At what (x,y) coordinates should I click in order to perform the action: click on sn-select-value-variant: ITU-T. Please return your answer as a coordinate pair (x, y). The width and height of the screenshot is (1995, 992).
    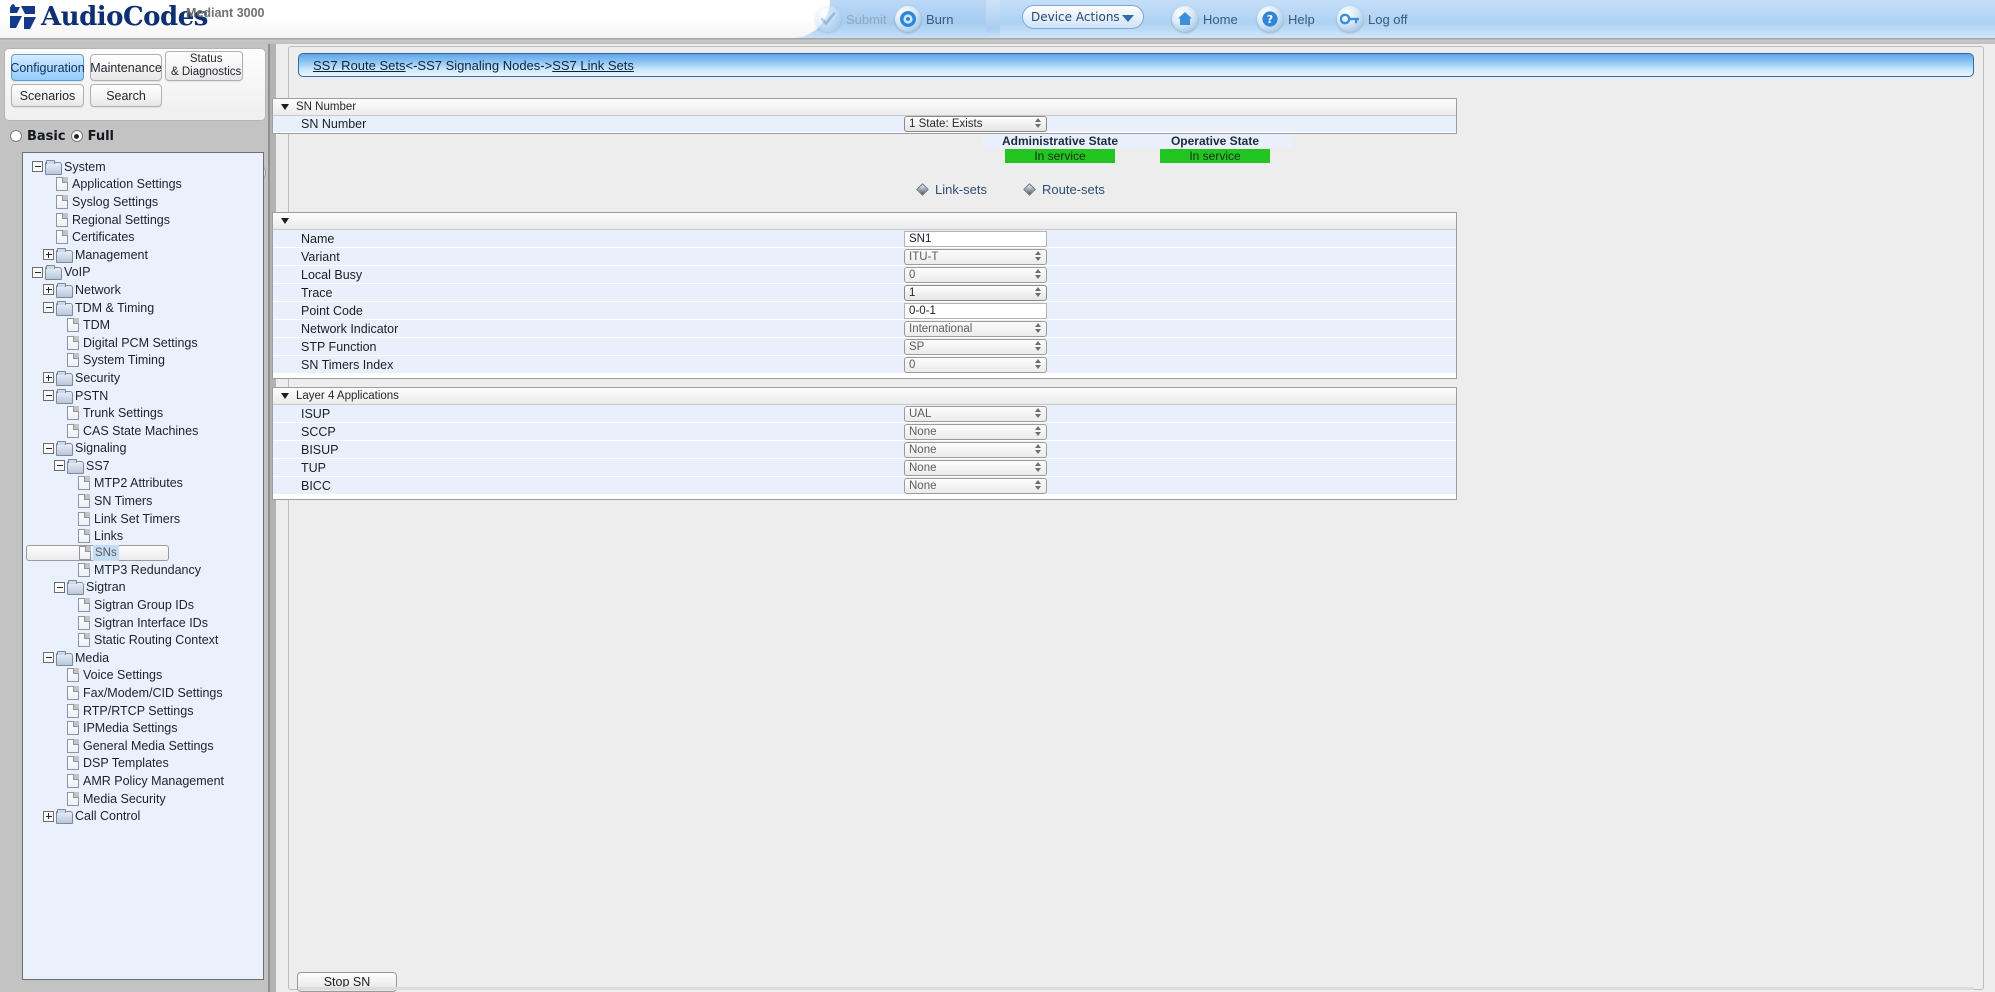
    Looking at the image, I should click on (924, 256).